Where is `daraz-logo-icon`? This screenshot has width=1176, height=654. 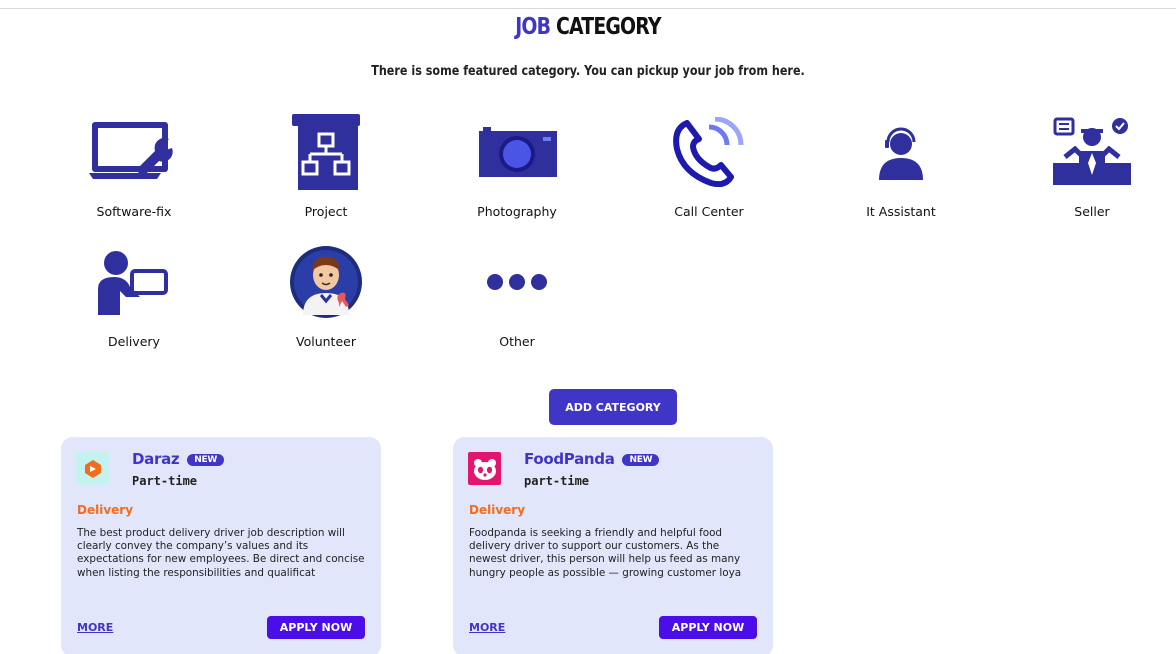
daraz-logo-icon is located at coordinates (92, 468).